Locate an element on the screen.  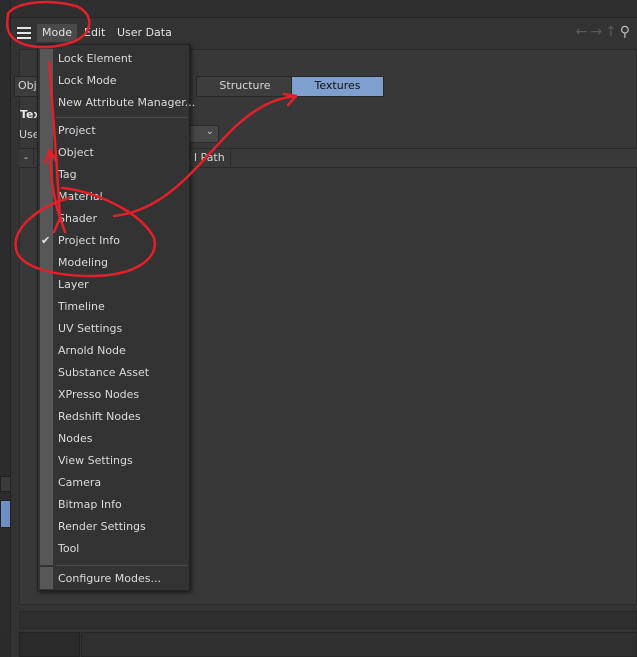
menu-item-object: Object is located at coordinates (113, 153).